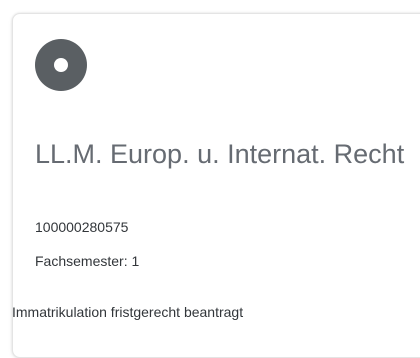  Describe the element at coordinates (61, 65) in the screenshot. I see `disc-icon` at that location.